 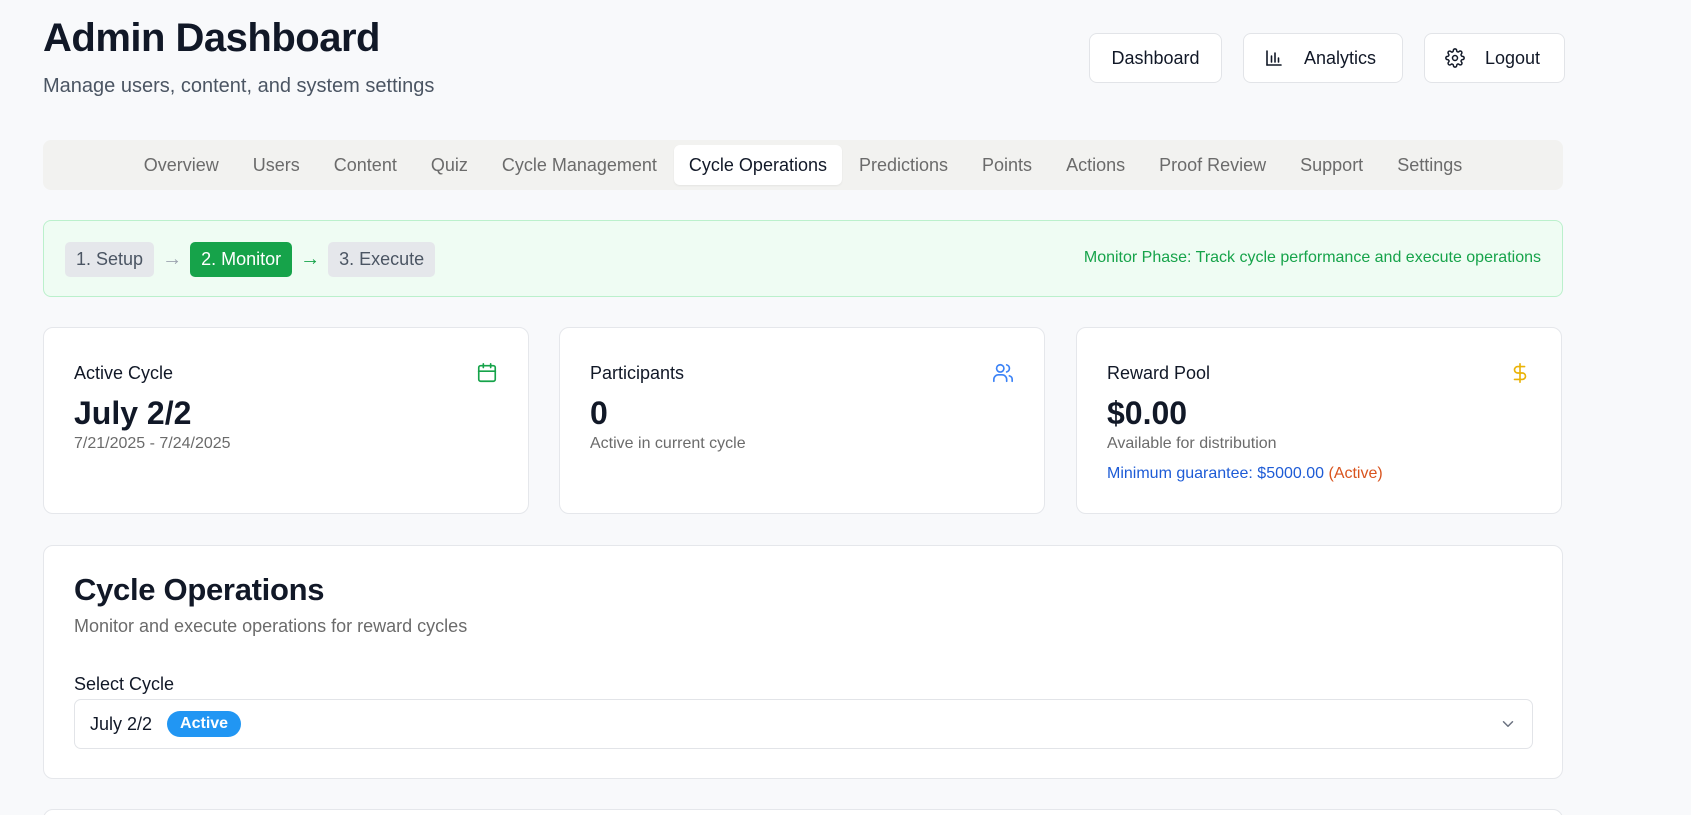 What do you see at coordinates (803, 724) in the screenshot?
I see `cycle-select: July 2/2 Active` at bounding box center [803, 724].